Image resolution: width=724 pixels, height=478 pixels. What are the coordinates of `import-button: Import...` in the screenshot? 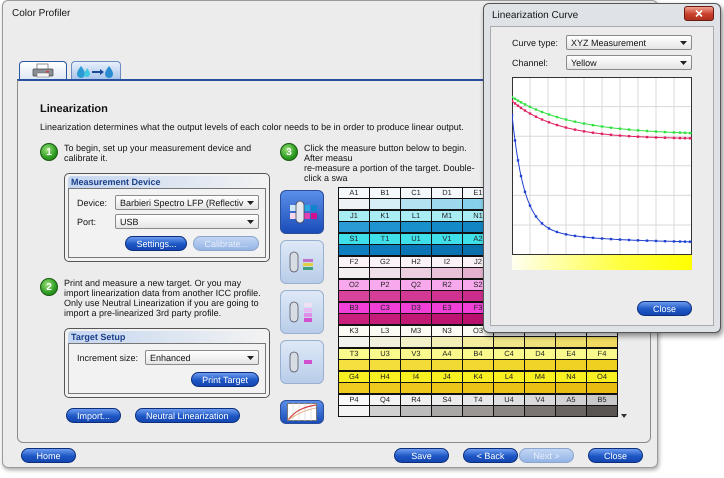 It's located at (94, 415).